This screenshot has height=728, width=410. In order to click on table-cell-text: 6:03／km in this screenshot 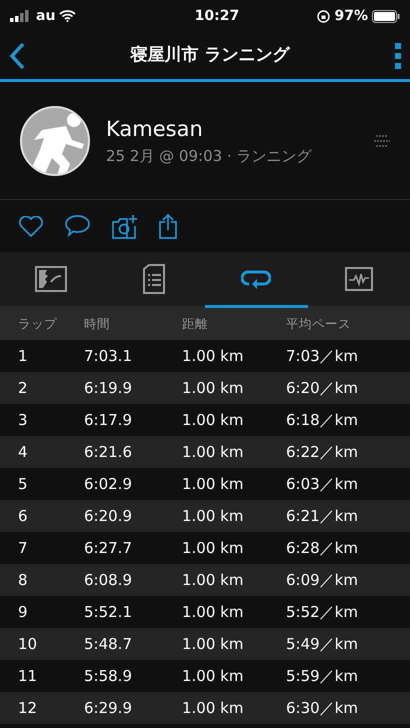, I will do `click(322, 484)`.